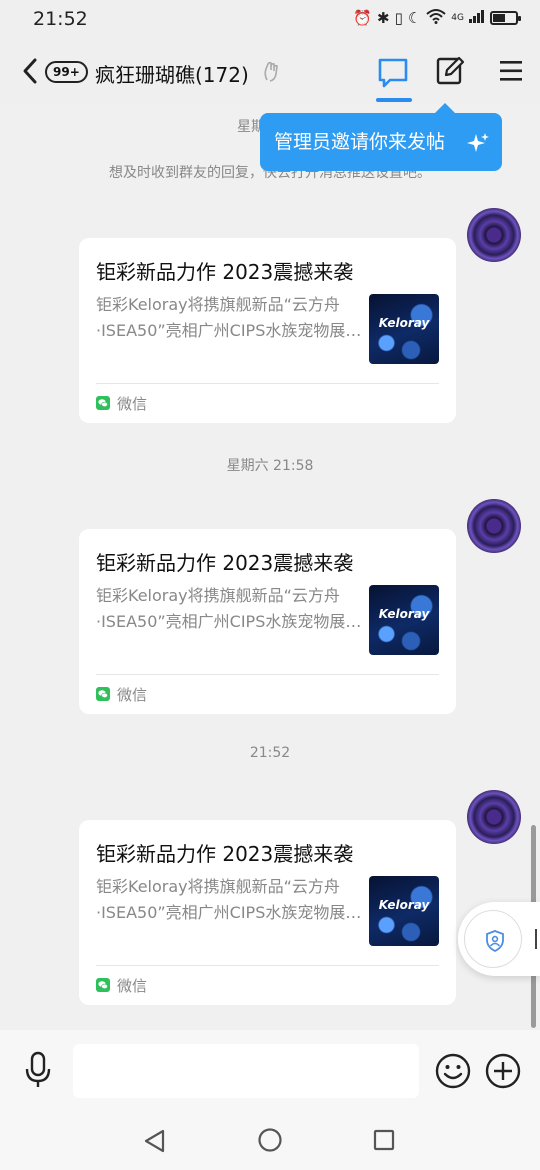 This screenshot has width=540, height=1170. Describe the element at coordinates (172, 73) in the screenshot. I see `group-title: 疯狂珊瑚礁(172)` at that location.